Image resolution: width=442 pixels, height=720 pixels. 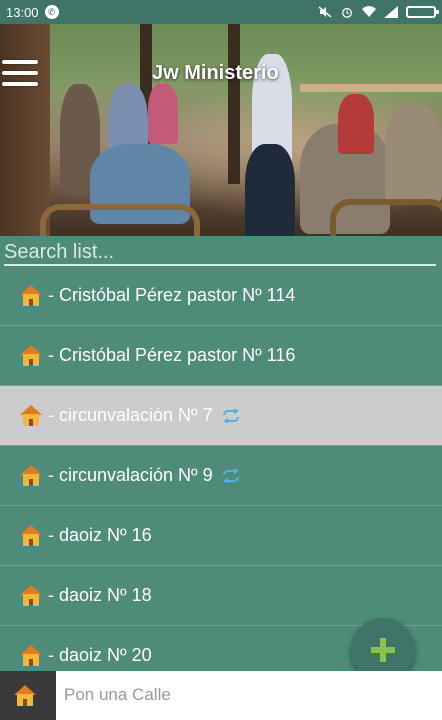 I want to click on porch-rail, so click(x=371, y=88).